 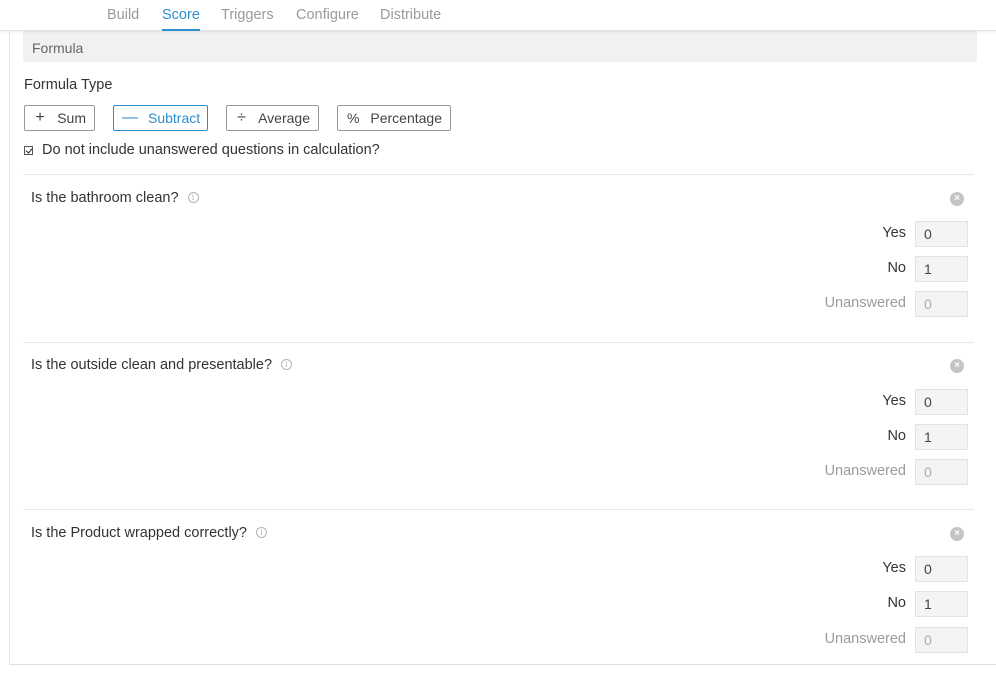 I want to click on percentage-button: % Percentage, so click(x=394, y=118).